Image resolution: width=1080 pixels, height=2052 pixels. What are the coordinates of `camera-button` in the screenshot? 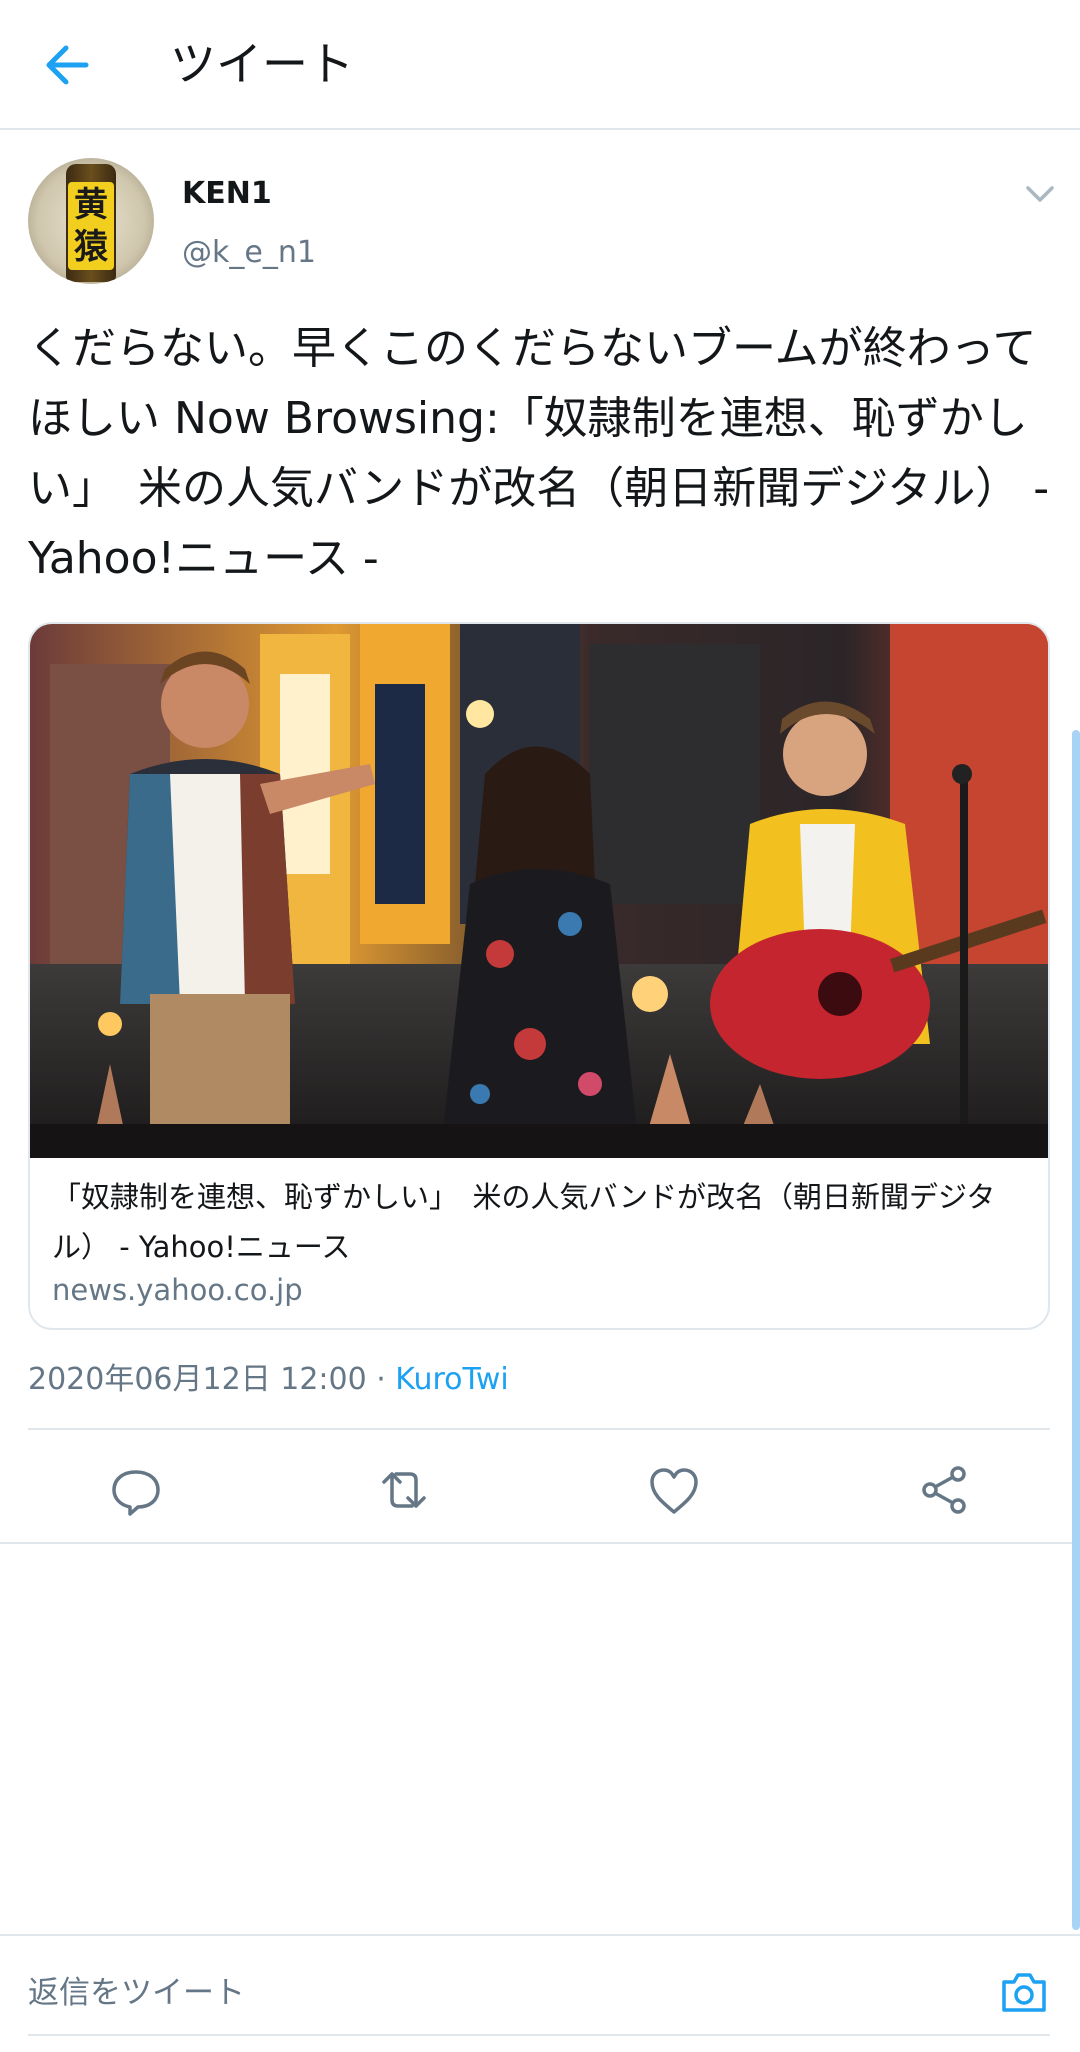 It's located at (1024, 1992).